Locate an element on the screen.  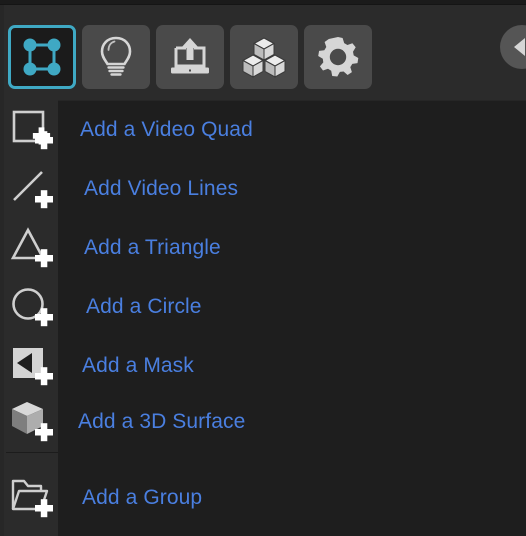
chevron-left-icon is located at coordinates (519, 47).